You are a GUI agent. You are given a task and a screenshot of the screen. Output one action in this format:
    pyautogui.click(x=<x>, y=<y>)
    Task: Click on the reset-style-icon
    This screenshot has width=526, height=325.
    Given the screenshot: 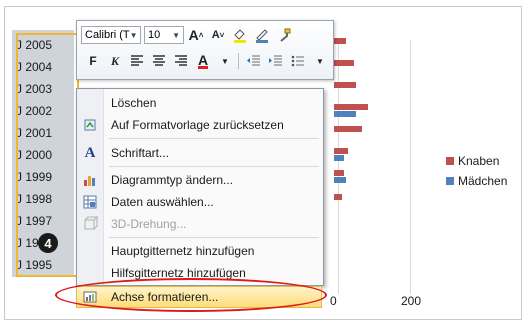 What is the action you would take?
    pyautogui.click(x=90, y=125)
    